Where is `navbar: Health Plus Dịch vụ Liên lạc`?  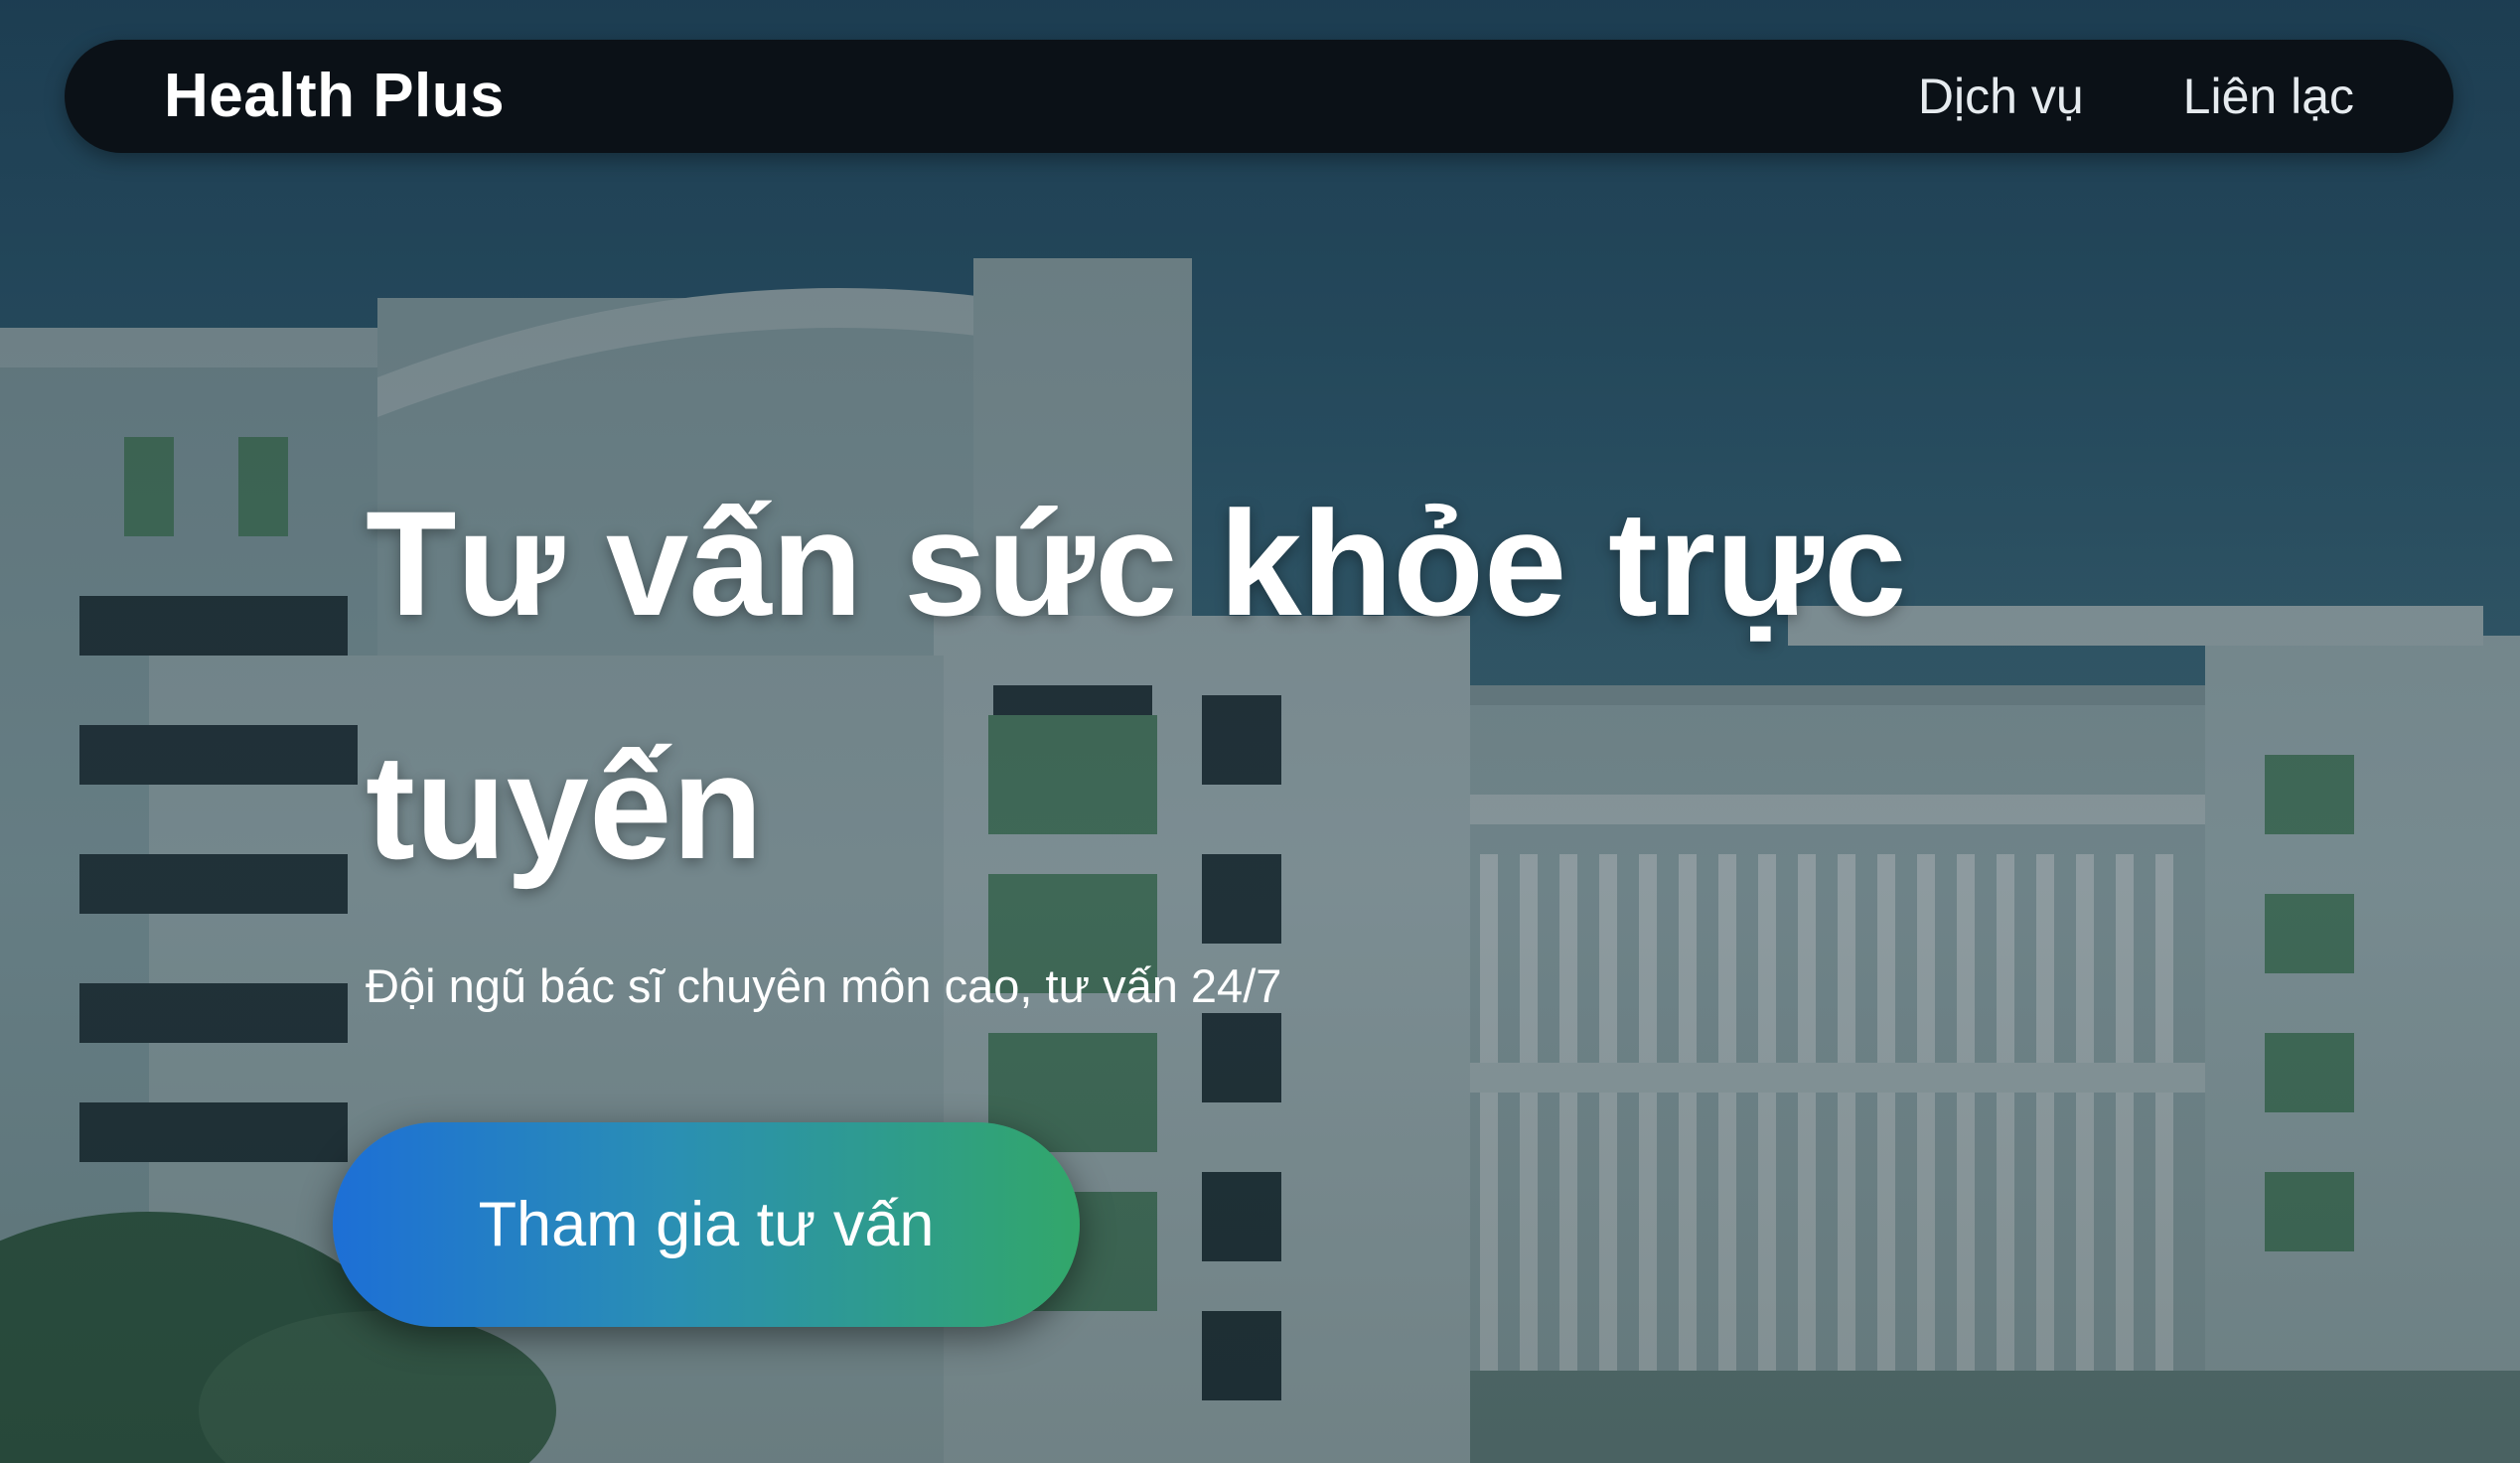
navbar: Health Plus Dịch vụ Liên lạc is located at coordinates (1259, 96).